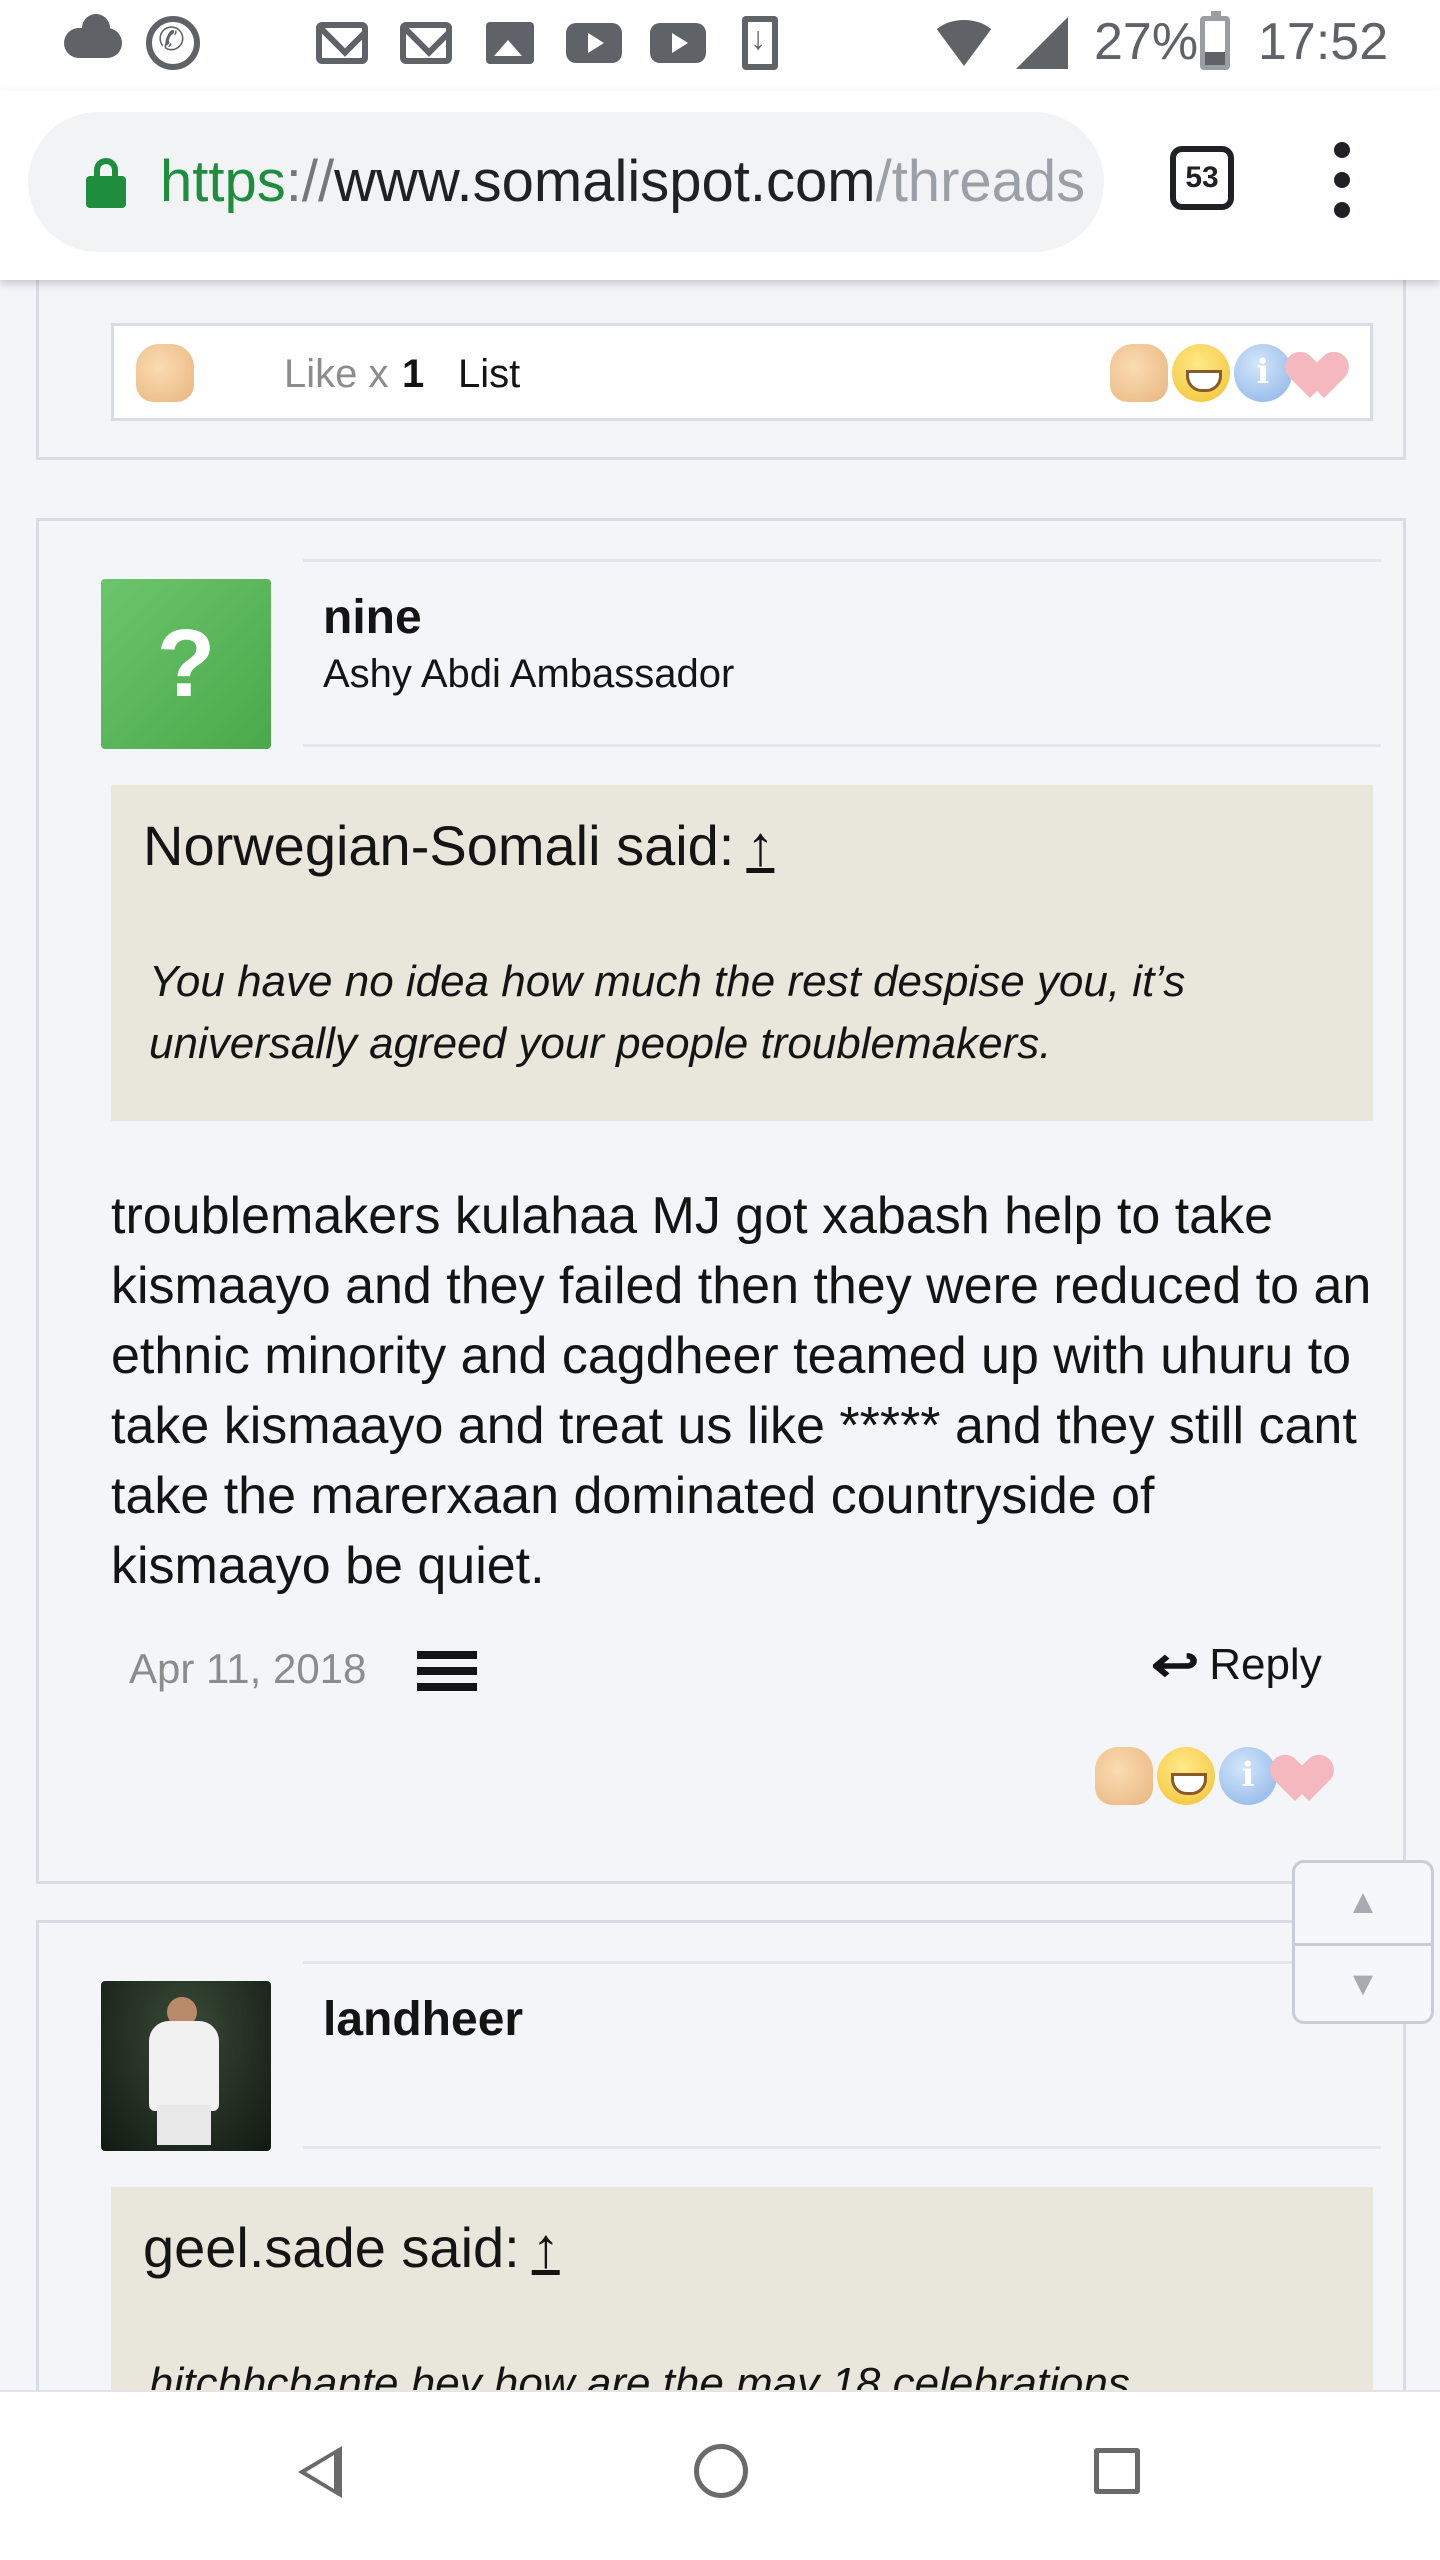 The width and height of the screenshot is (1440, 2560). Describe the element at coordinates (1202, 178) in the screenshot. I see `tab-switcher-button: 53` at that location.